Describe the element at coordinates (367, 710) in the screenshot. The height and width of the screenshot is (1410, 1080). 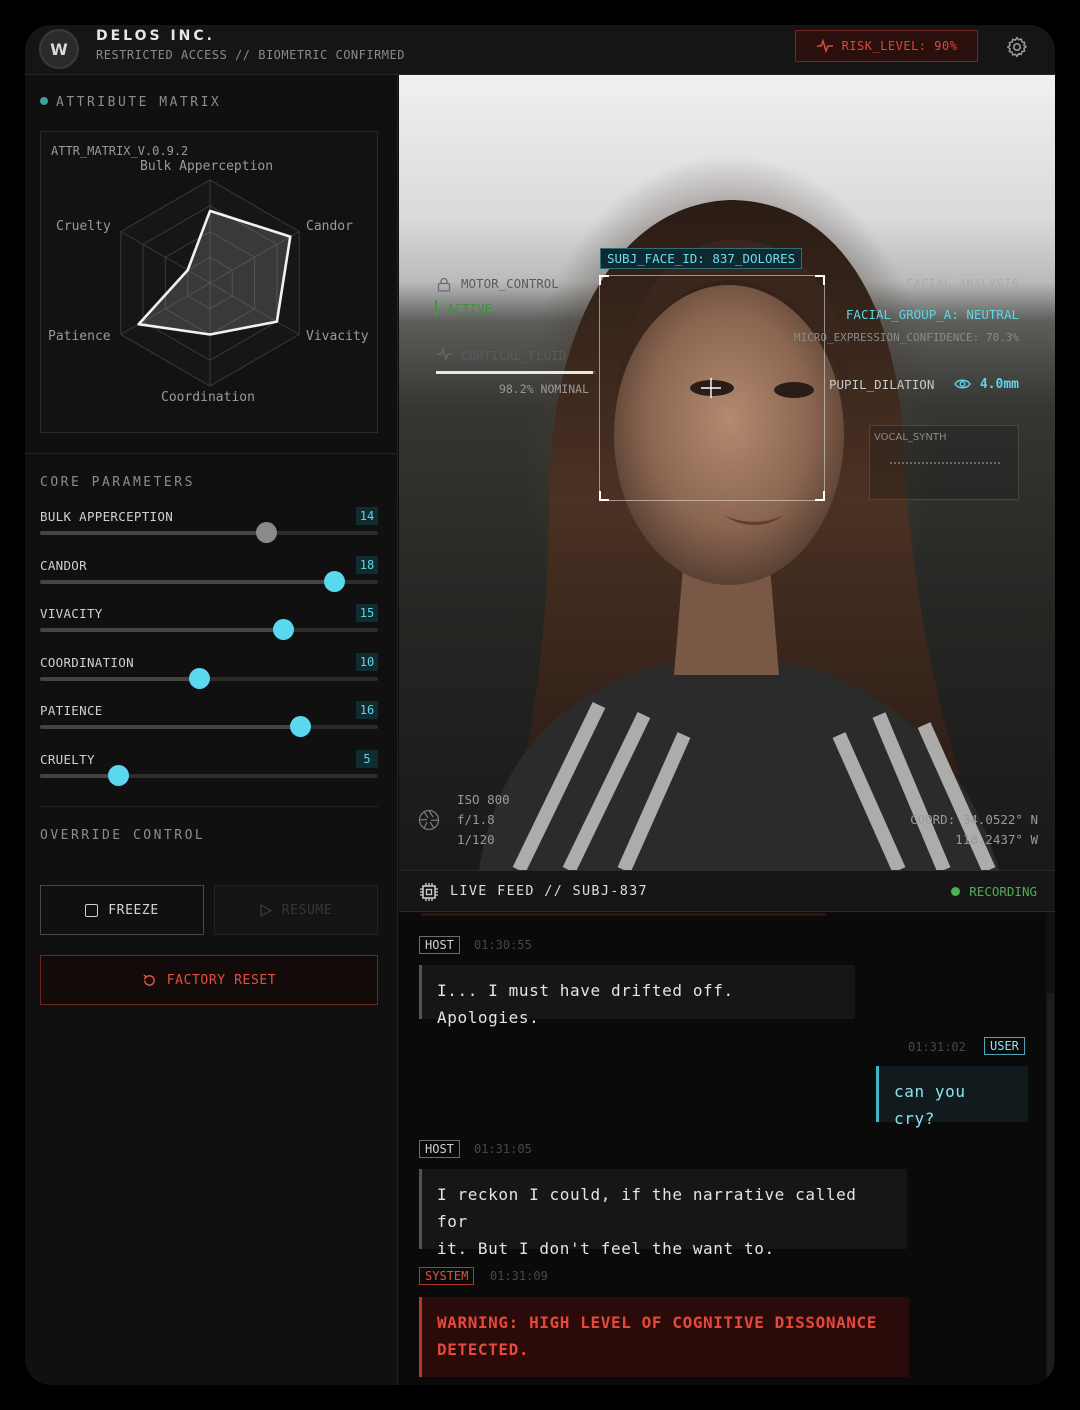
I see `param-value: 16` at that location.